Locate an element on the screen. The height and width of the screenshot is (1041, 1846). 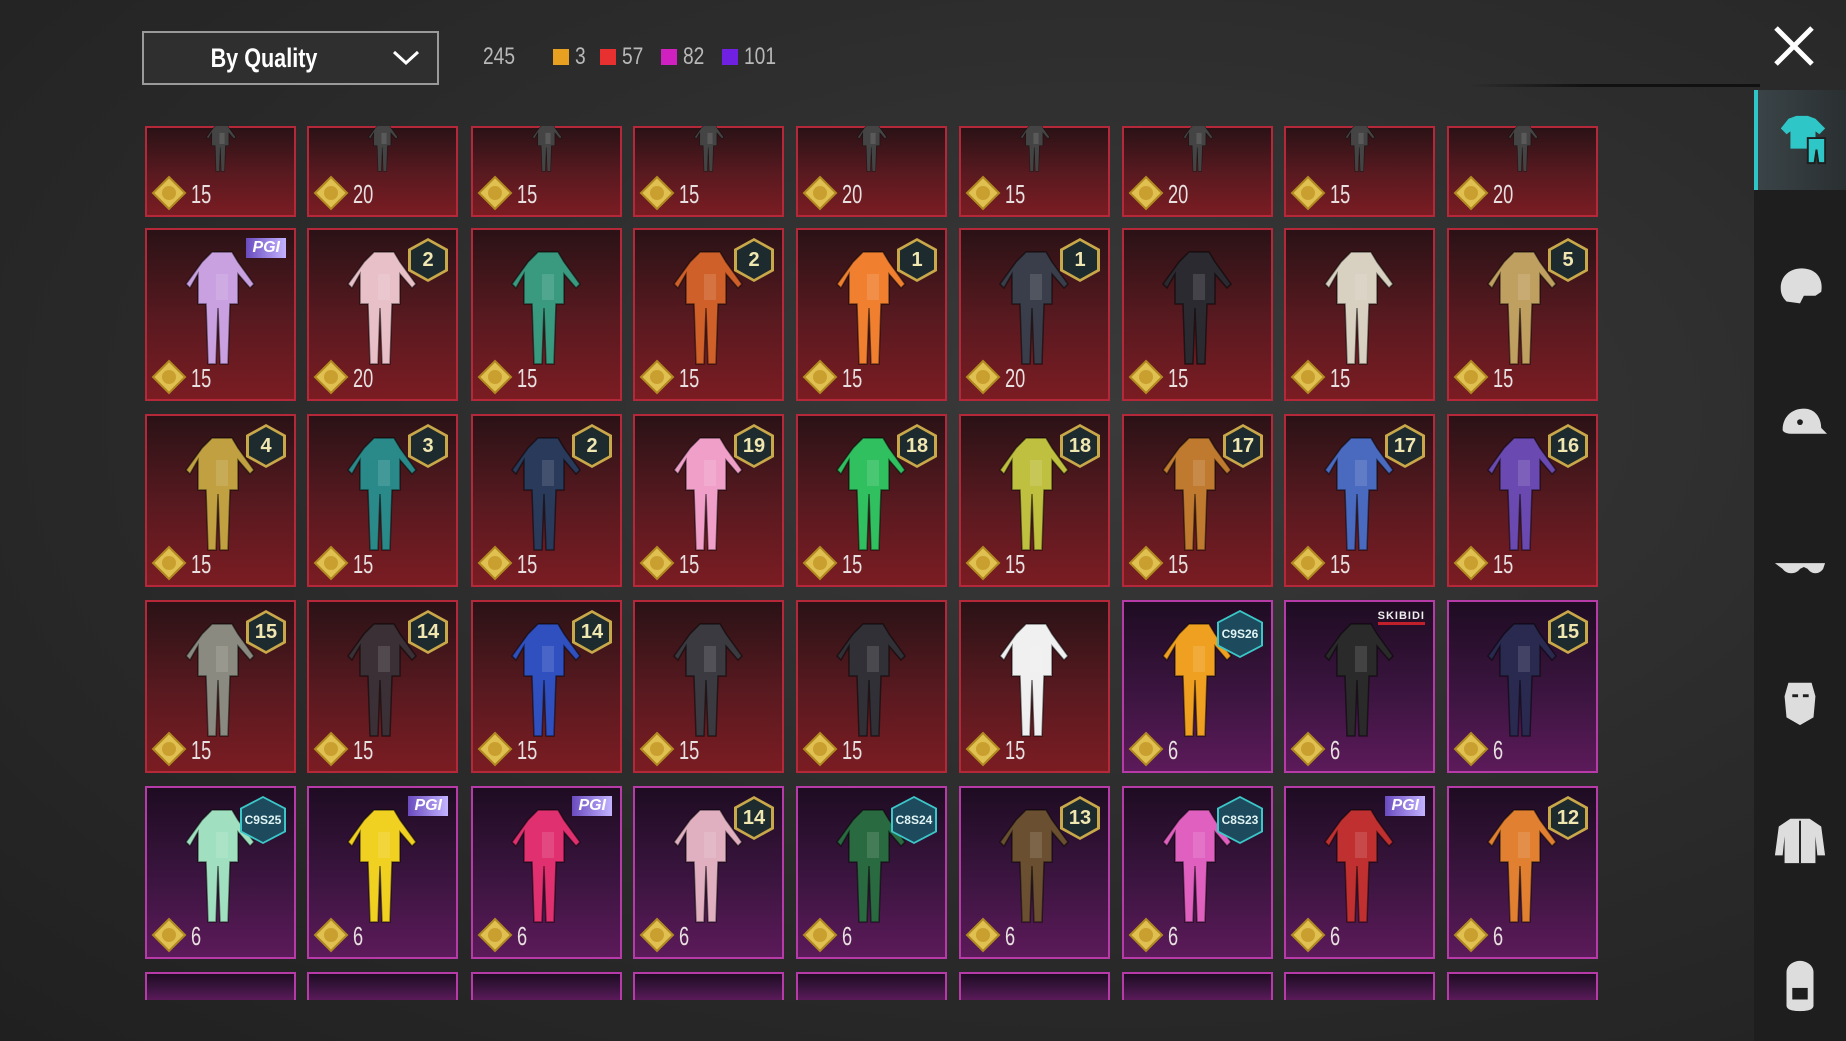
outfit-card: 15 4 is located at coordinates (220, 500).